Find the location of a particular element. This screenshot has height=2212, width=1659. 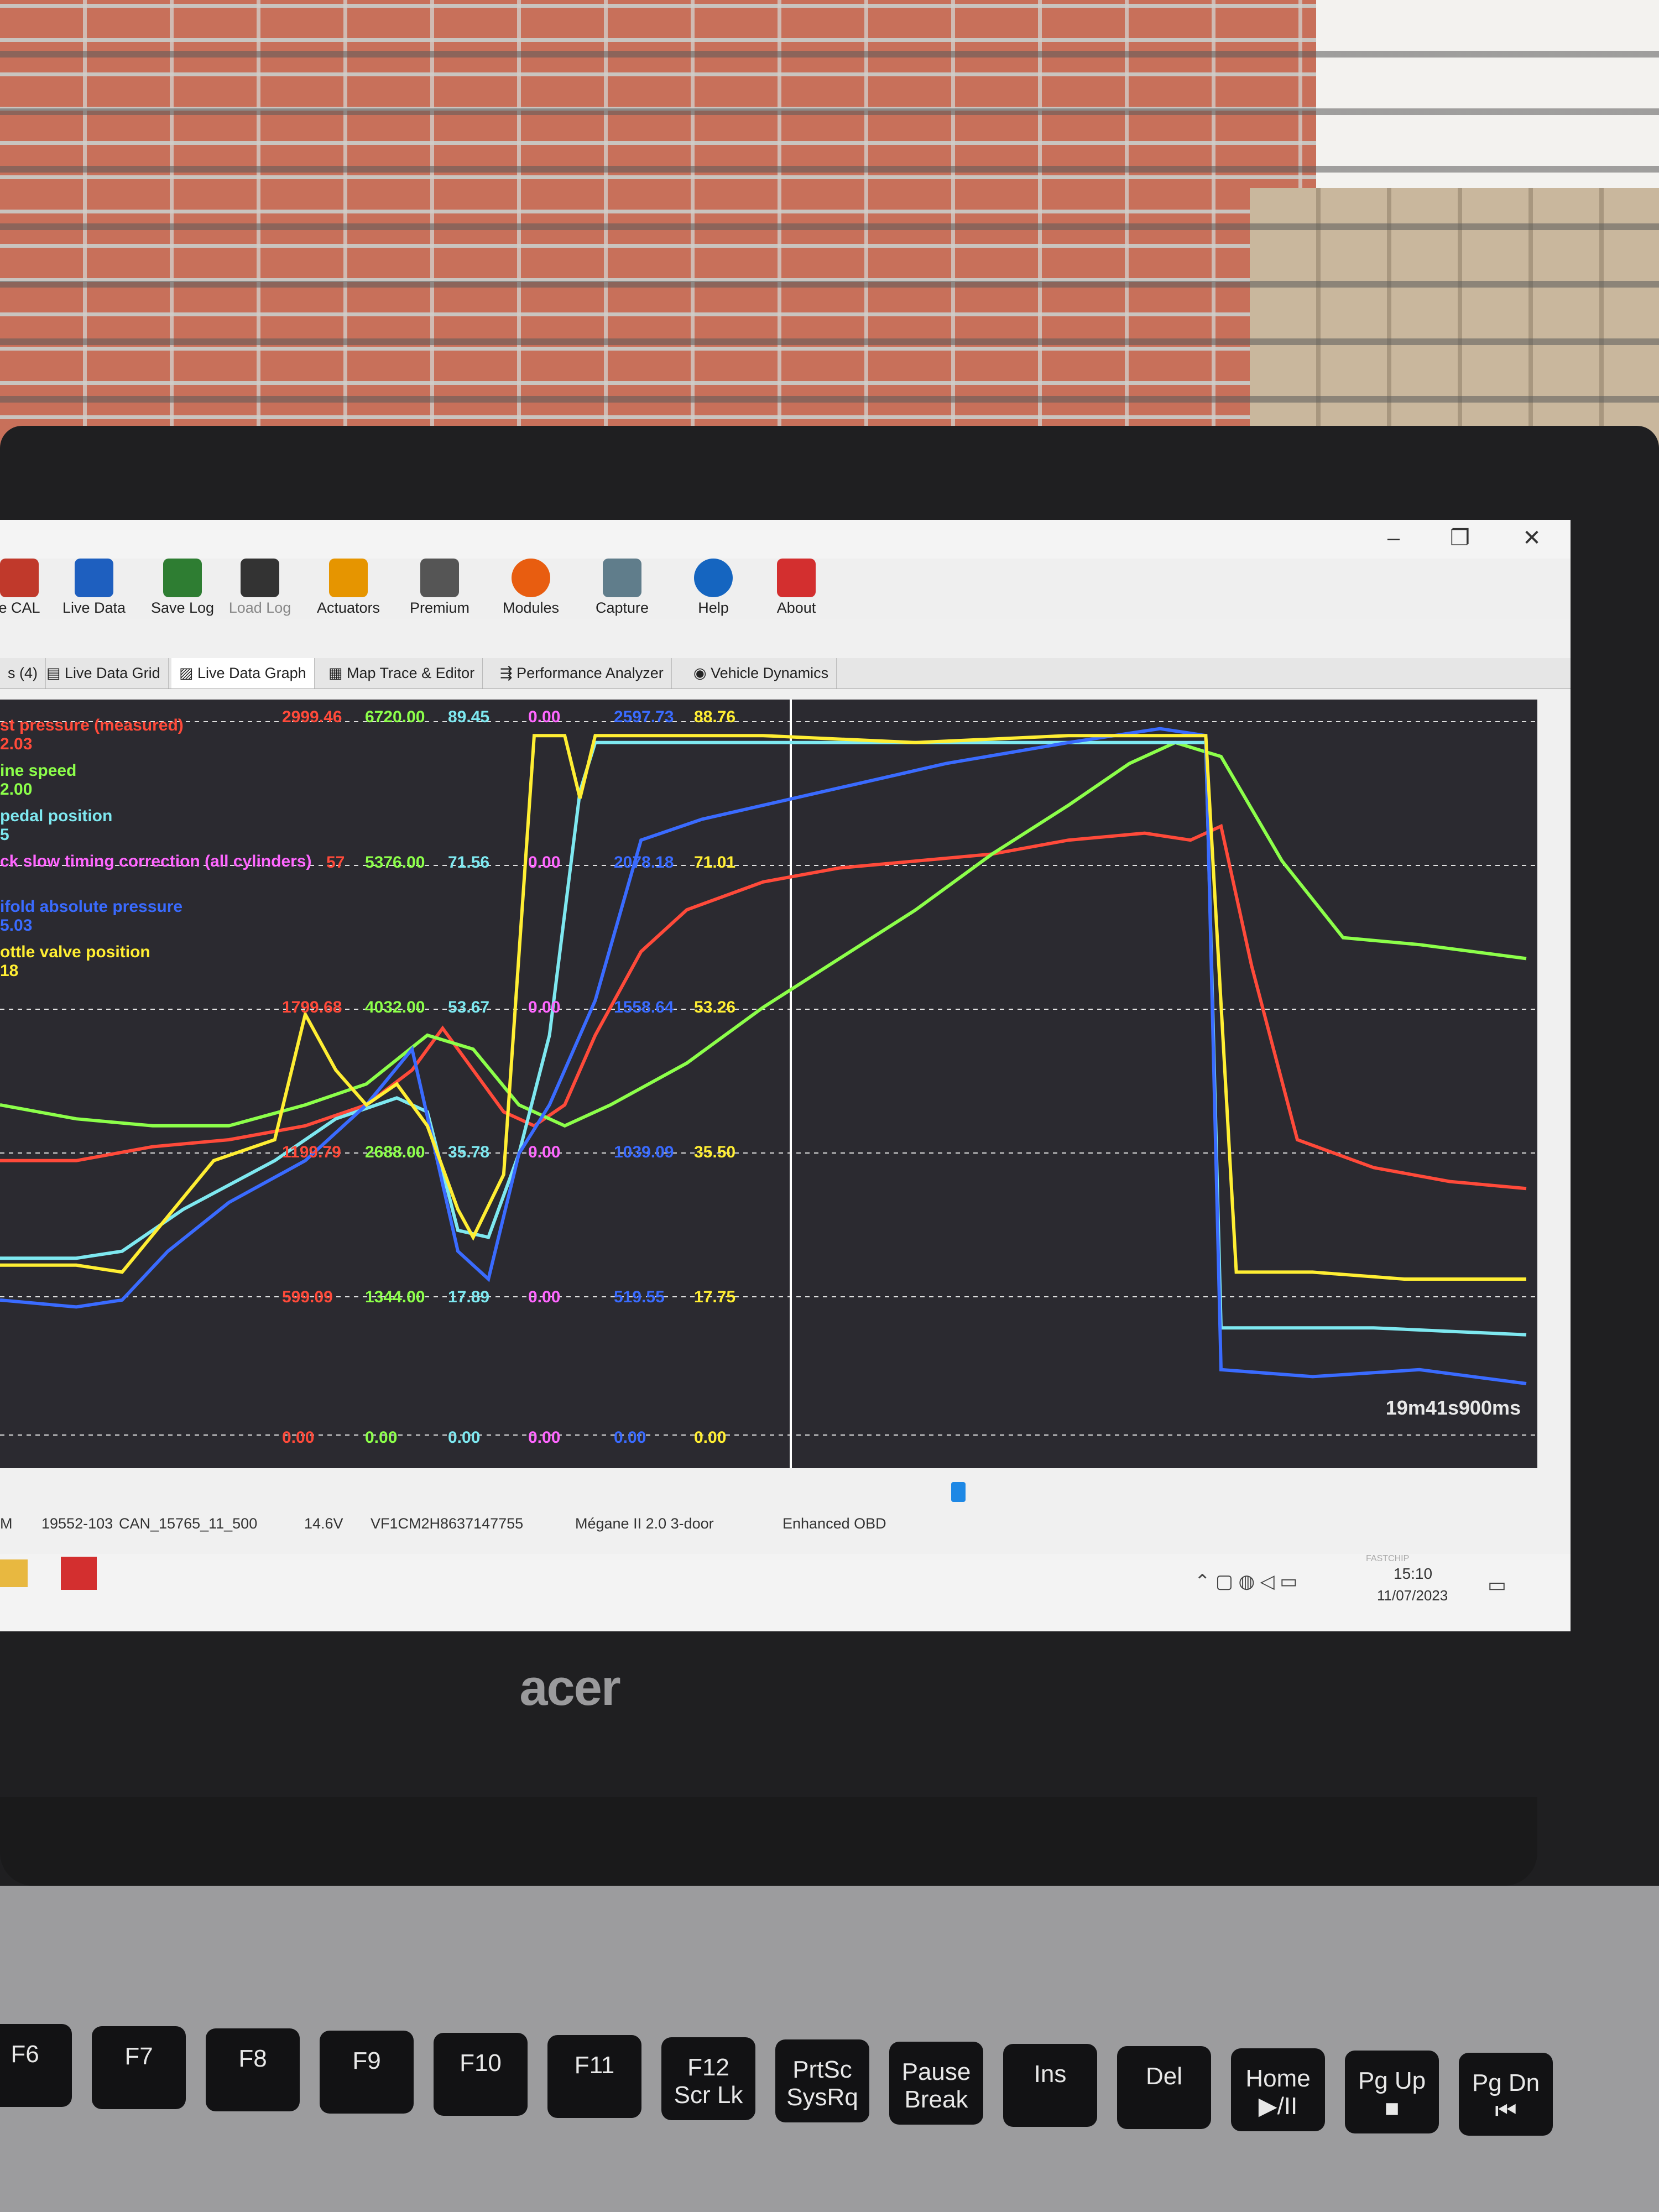

tab-map-trace-editor: ▦ Map Trace & Editor is located at coordinates (402, 673).